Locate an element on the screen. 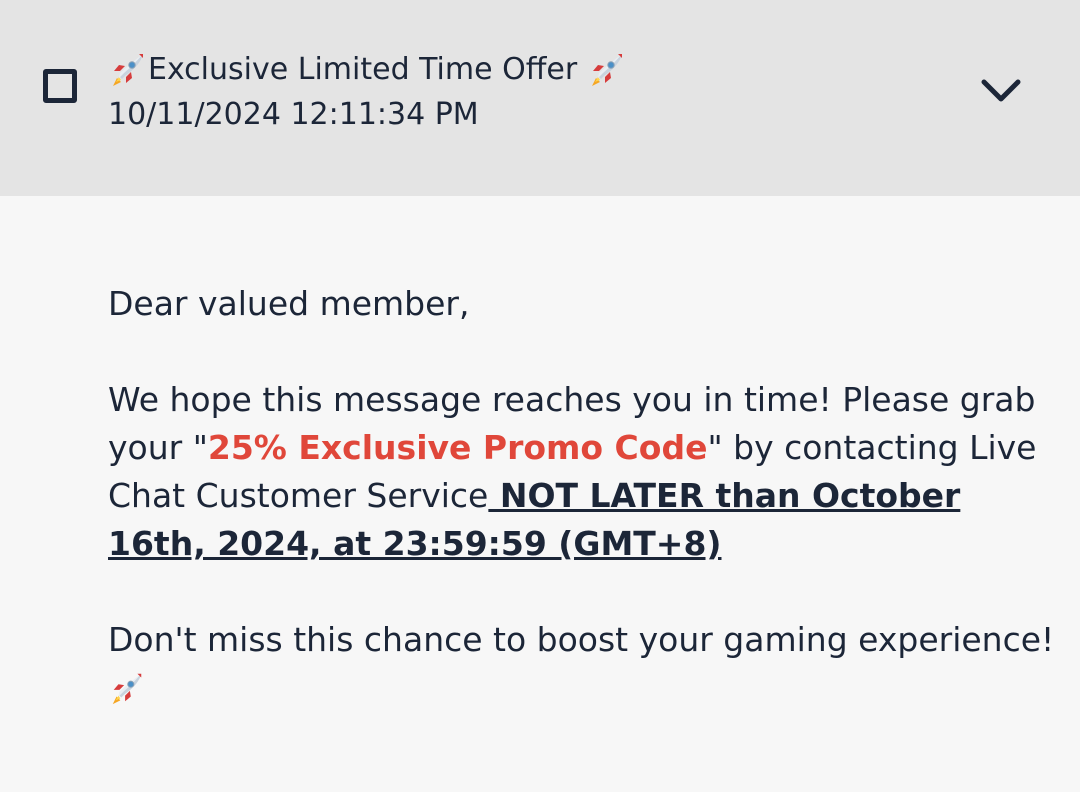 This screenshot has width=1080, height=792. promo-code-highlight: 25% Exclusive Promo Code is located at coordinates (457, 447).